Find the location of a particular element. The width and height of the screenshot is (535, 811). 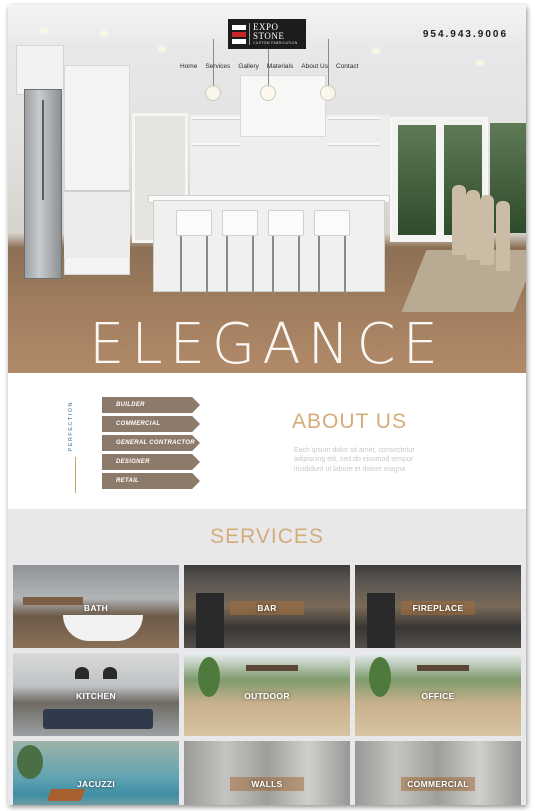

nav-about-us: About Us is located at coordinates (314, 66).